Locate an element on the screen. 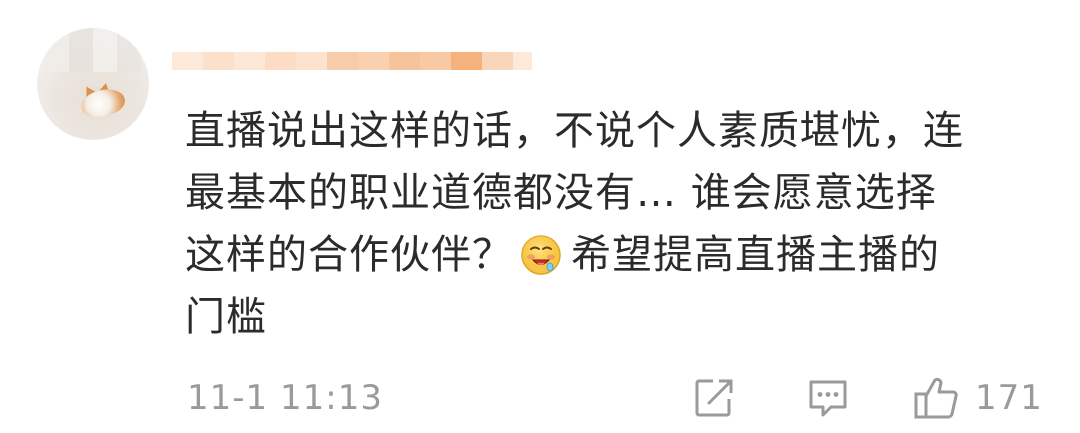 Image resolution: width=1080 pixels, height=433 pixels. comment-line: 门槛 is located at coordinates (226, 317).